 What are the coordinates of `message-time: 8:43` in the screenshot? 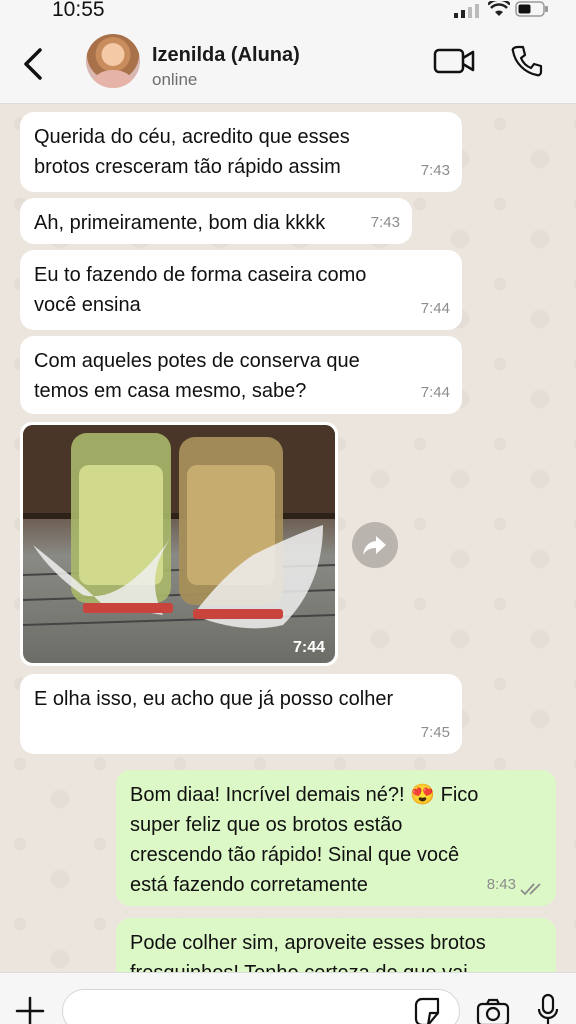 It's located at (501, 884).